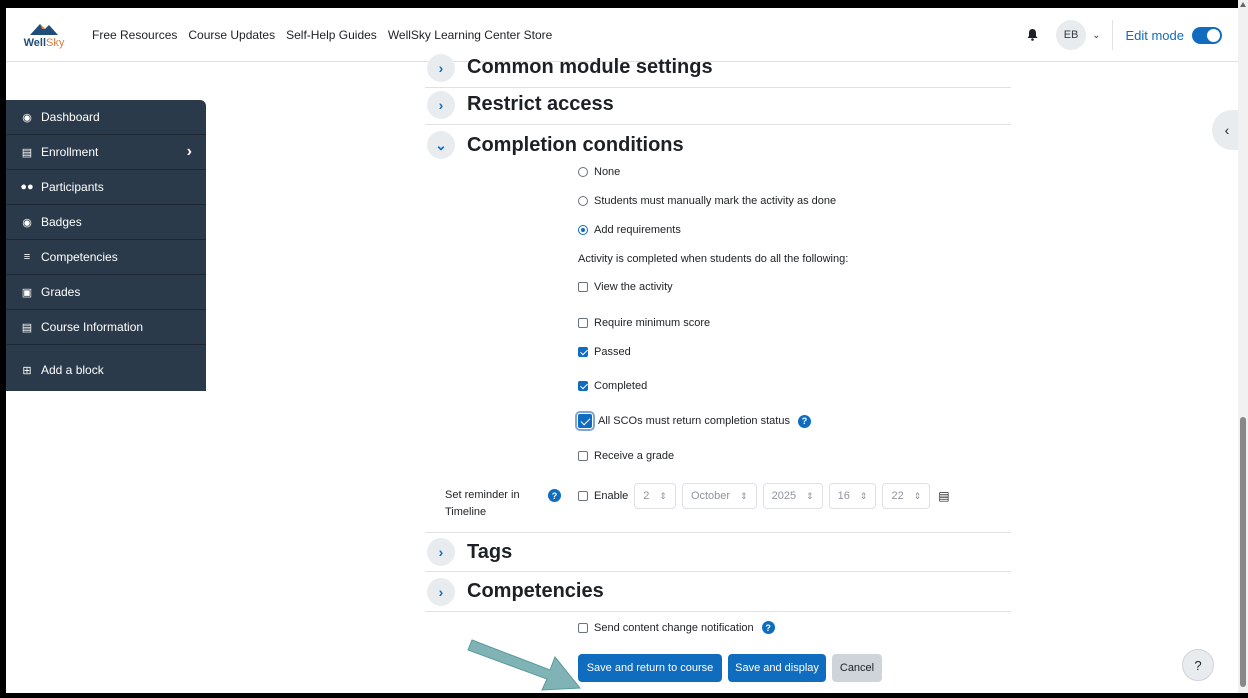 The image size is (1248, 698). I want to click on day-value: 2, so click(646, 496).